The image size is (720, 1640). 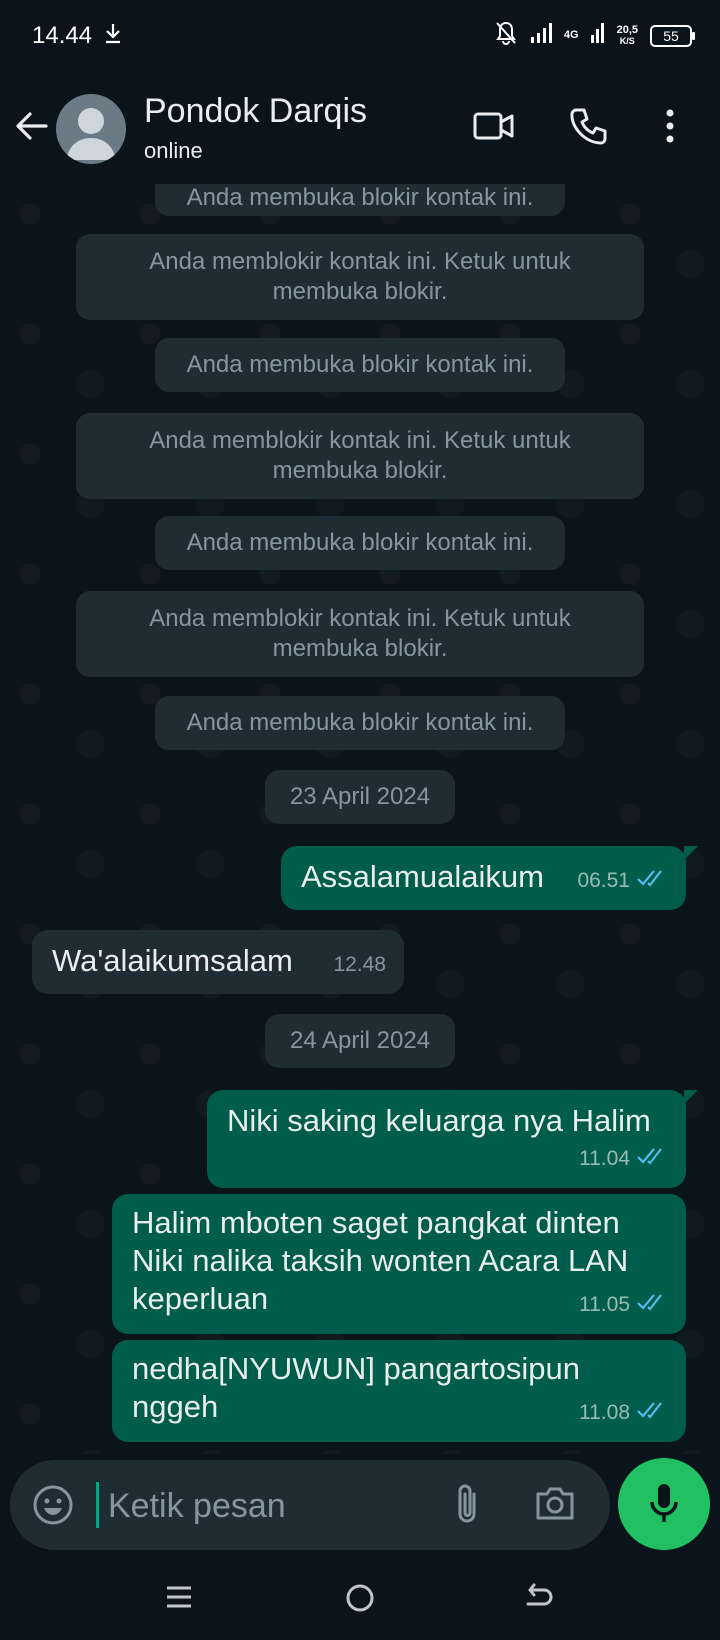 I want to click on download-icon, so click(x=113, y=35).